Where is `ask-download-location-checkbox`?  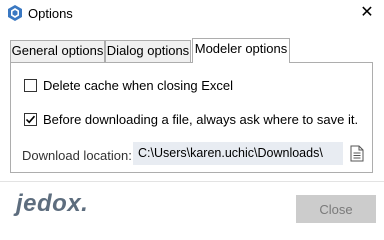 ask-download-location-checkbox is located at coordinates (30, 119).